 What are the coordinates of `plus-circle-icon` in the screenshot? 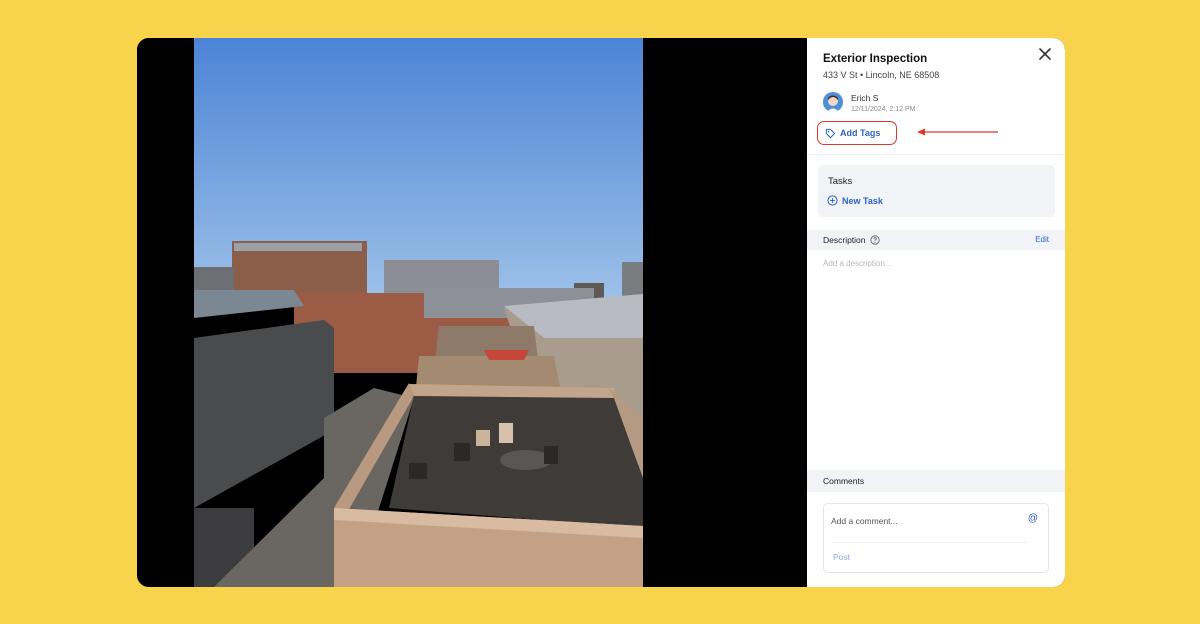 It's located at (832, 200).